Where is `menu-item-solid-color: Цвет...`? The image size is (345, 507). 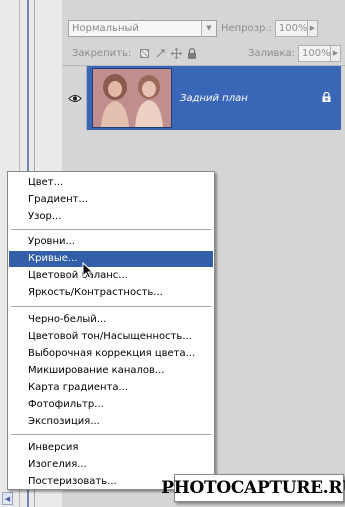
menu-item-solid-color: Цвет... is located at coordinates (111, 183).